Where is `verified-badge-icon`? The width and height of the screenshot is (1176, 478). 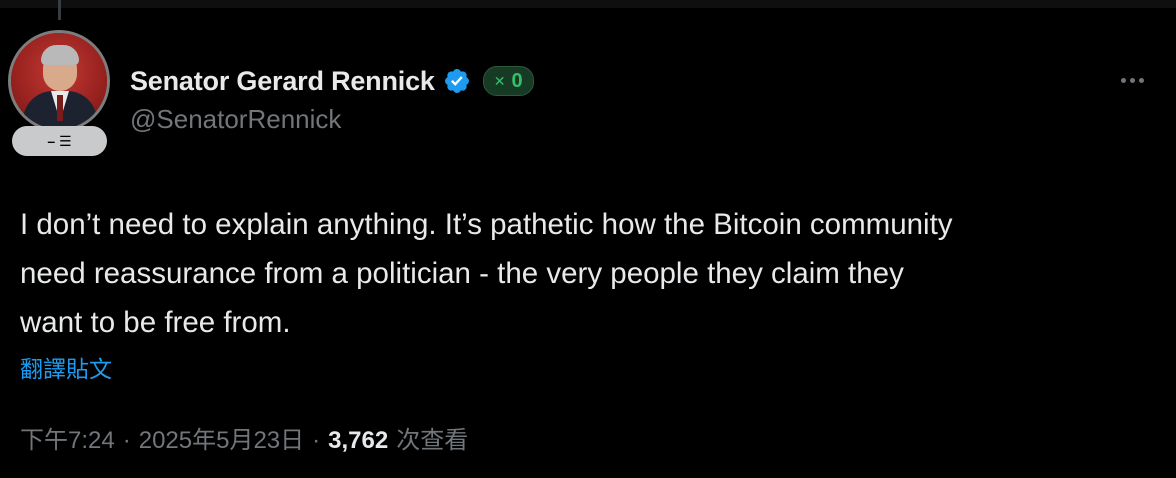
verified-badge-icon is located at coordinates (457, 81).